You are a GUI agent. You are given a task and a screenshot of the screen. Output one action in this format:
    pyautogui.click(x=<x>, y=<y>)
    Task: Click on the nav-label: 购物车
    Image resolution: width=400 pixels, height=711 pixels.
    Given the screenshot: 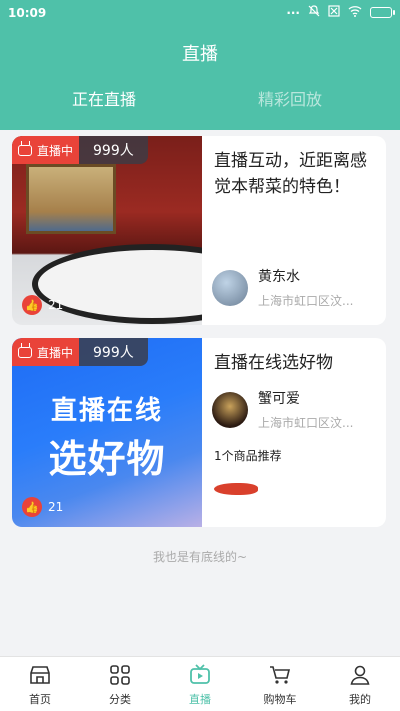 What is the action you would take?
    pyautogui.click(x=280, y=699)
    